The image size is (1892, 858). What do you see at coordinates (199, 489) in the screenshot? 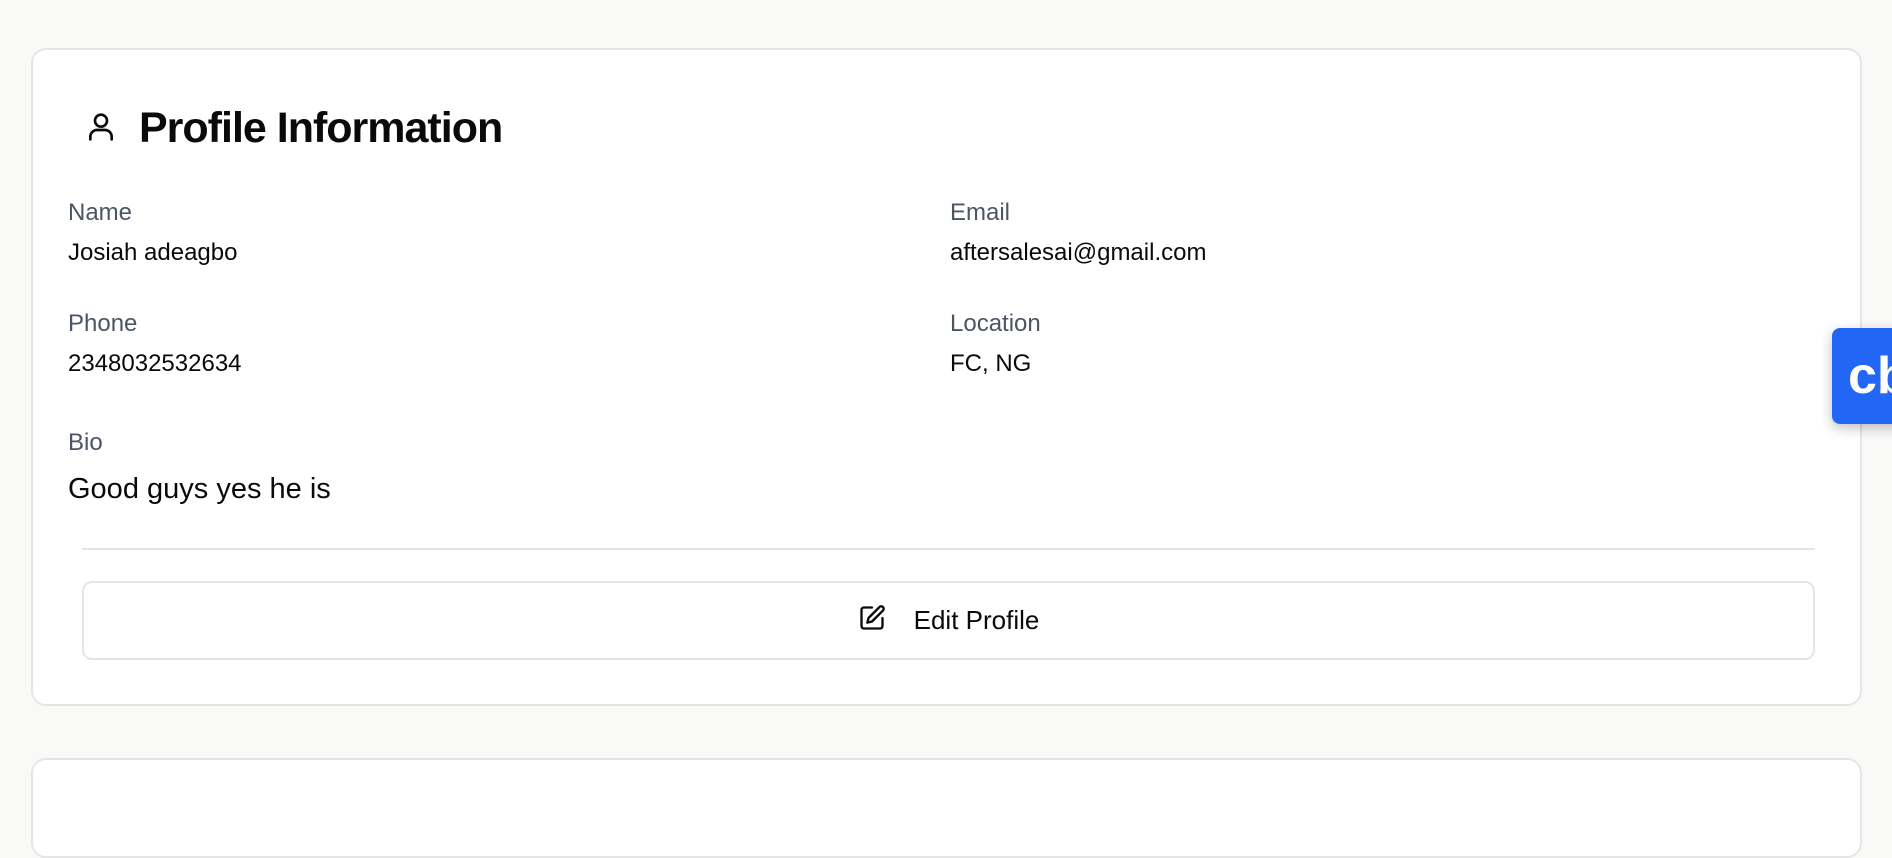
I see `bio-value: Good guys yes he is` at bounding box center [199, 489].